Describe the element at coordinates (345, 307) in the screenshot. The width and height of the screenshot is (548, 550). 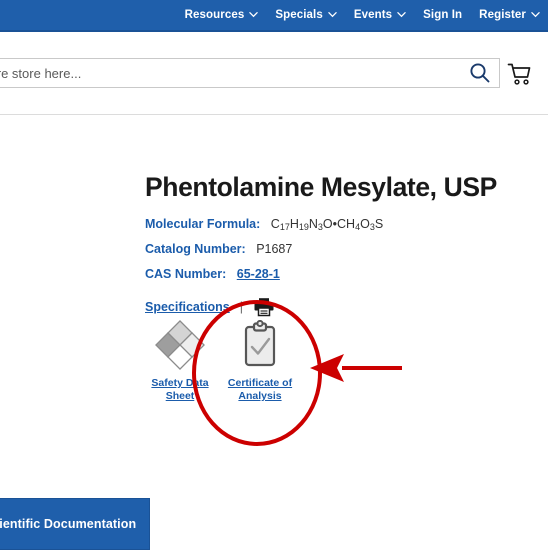
I see `specifications-row: Specifications |` at that location.